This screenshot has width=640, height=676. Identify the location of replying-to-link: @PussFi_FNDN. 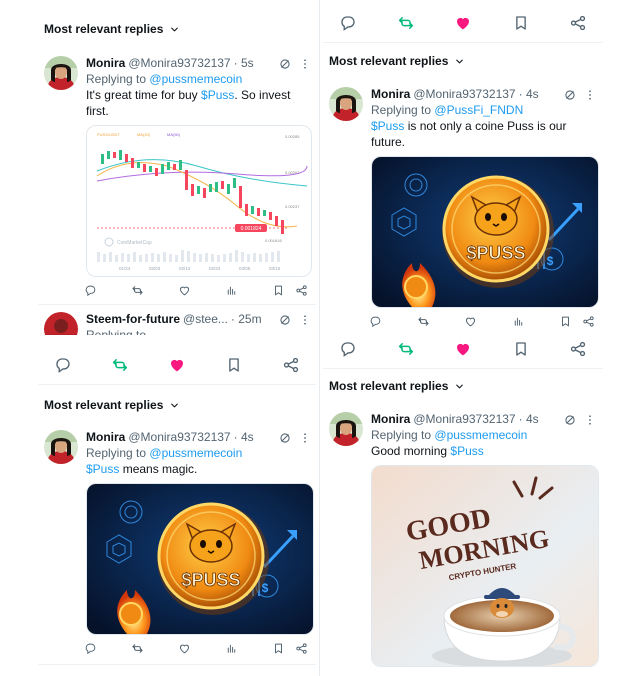
(478, 110).